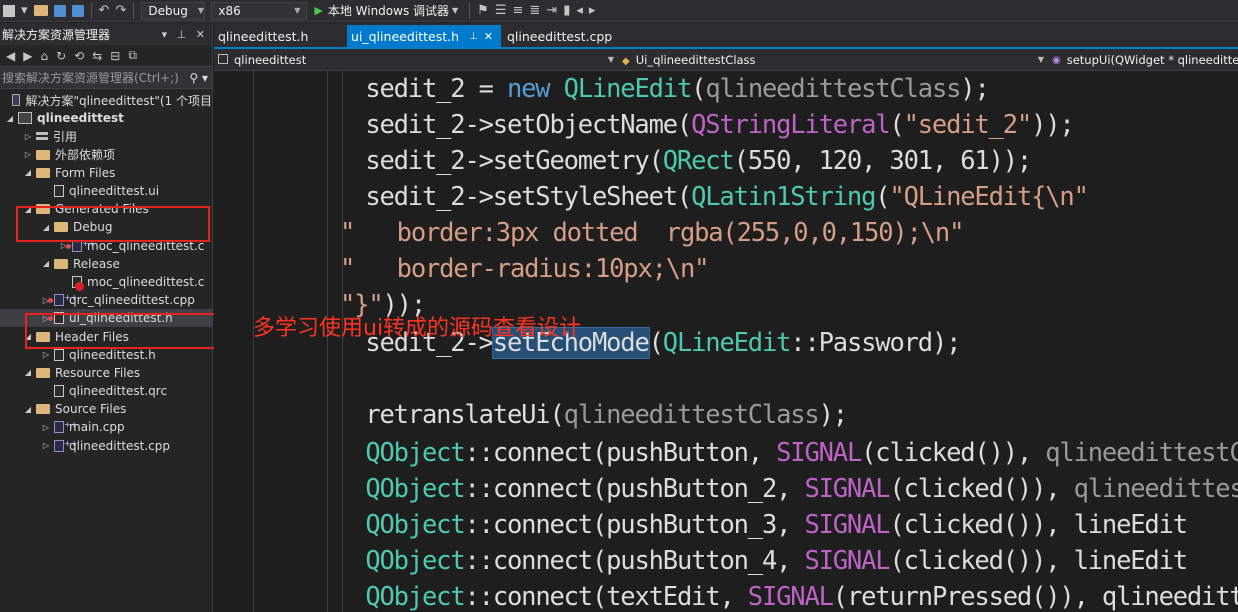 The width and height of the screenshot is (1238, 612). Describe the element at coordinates (40, 10) in the screenshot. I see `open-folder-icon` at that location.